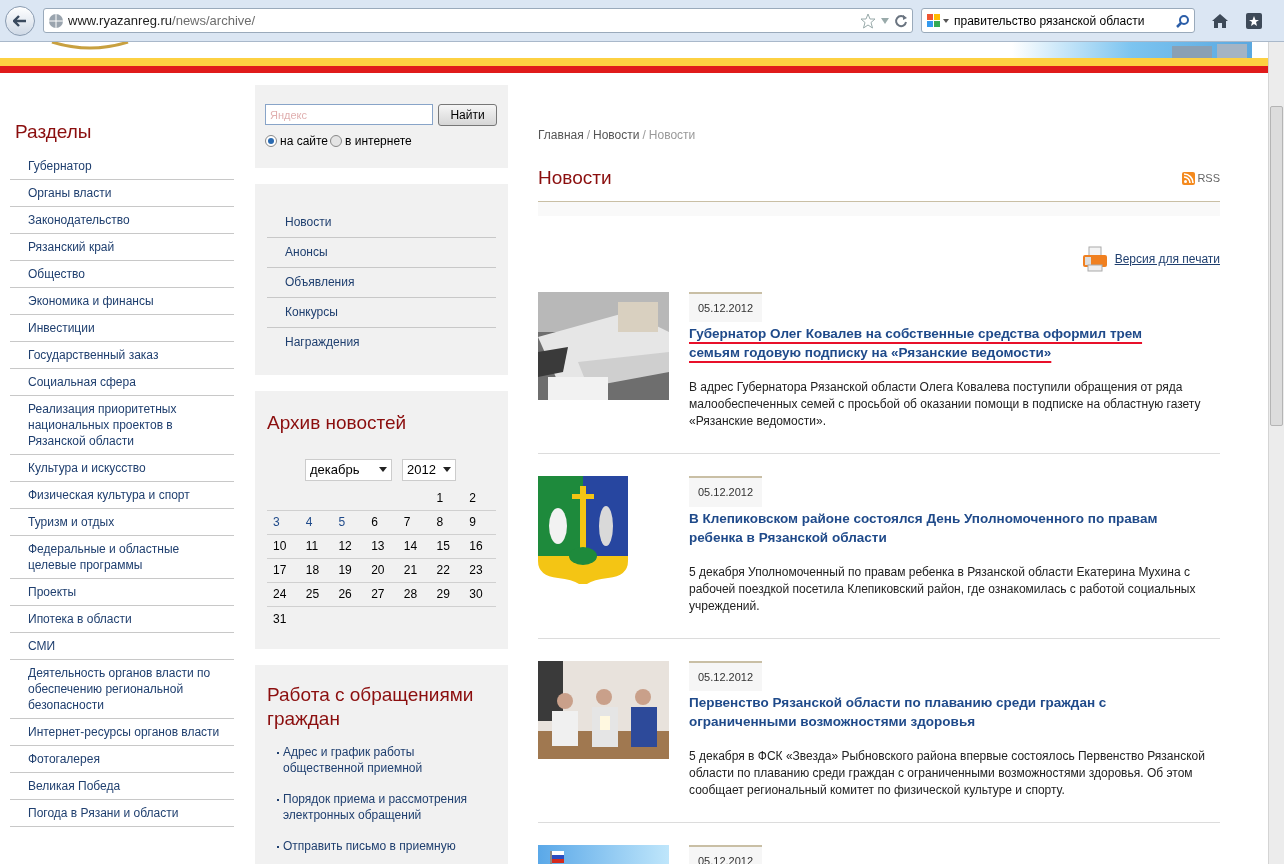 Image resolution: width=1284 pixels, height=864 pixels. What do you see at coordinates (1189, 178) in the screenshot?
I see `rss-icon` at bounding box center [1189, 178].